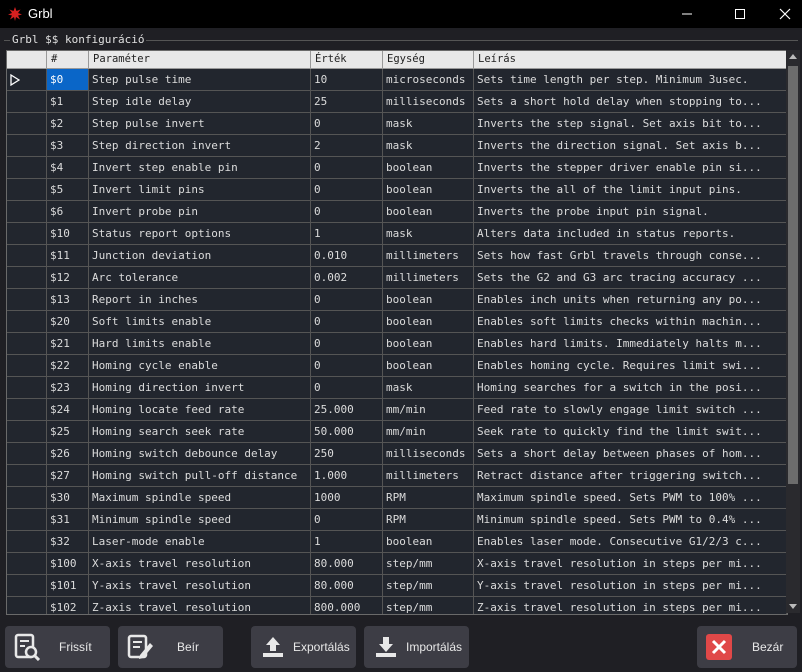  I want to click on column-header-unit: Egység, so click(428, 59).